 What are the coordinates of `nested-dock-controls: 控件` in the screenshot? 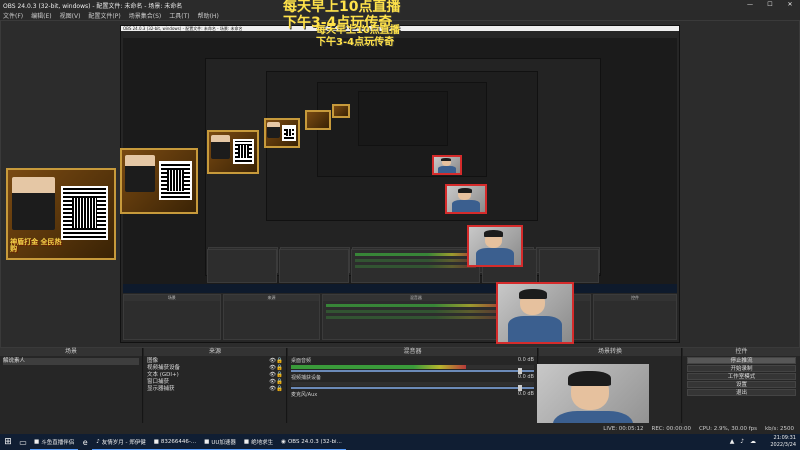 It's located at (635, 317).